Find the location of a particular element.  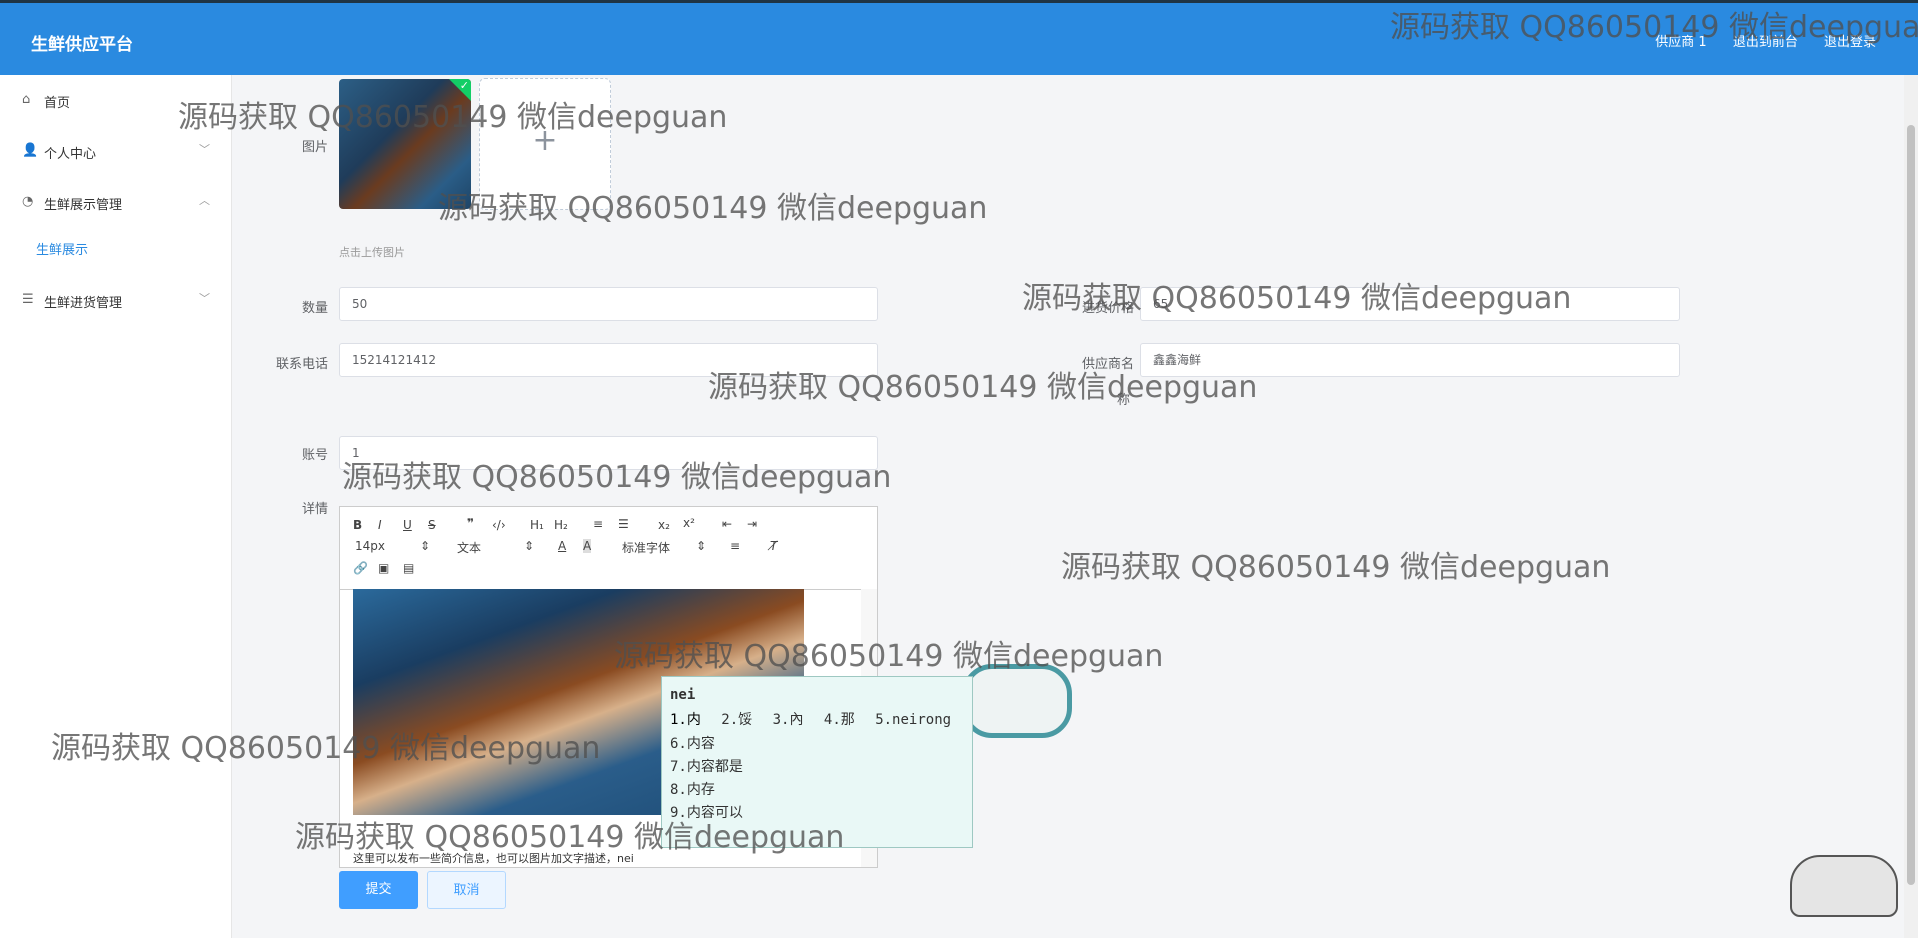

scrollbar-thumb is located at coordinates (1911, 505).